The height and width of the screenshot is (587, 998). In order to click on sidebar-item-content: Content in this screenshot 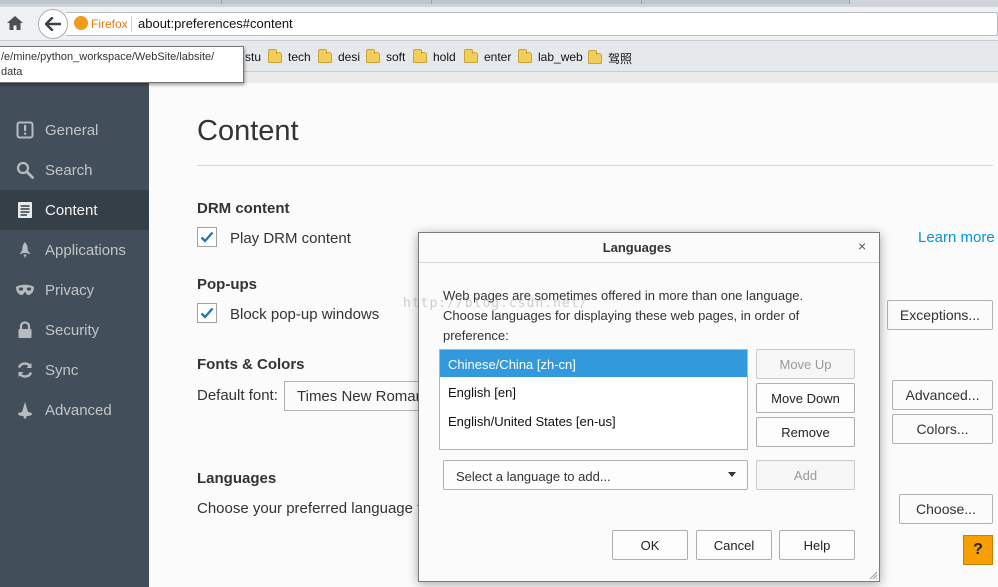, I will do `click(74, 210)`.